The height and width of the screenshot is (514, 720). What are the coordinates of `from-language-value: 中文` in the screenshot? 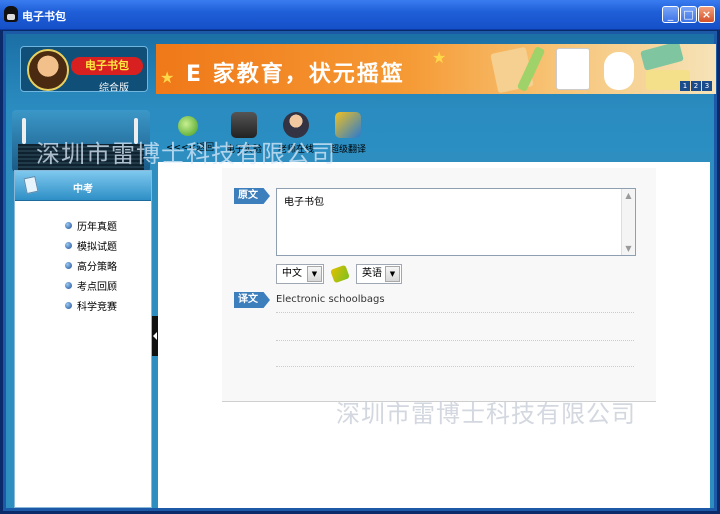 It's located at (292, 273).